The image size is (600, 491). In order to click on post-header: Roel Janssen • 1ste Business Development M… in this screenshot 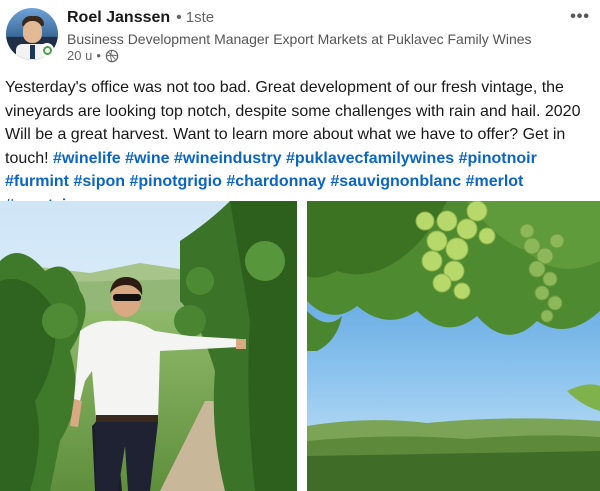, I will do `click(300, 36)`.